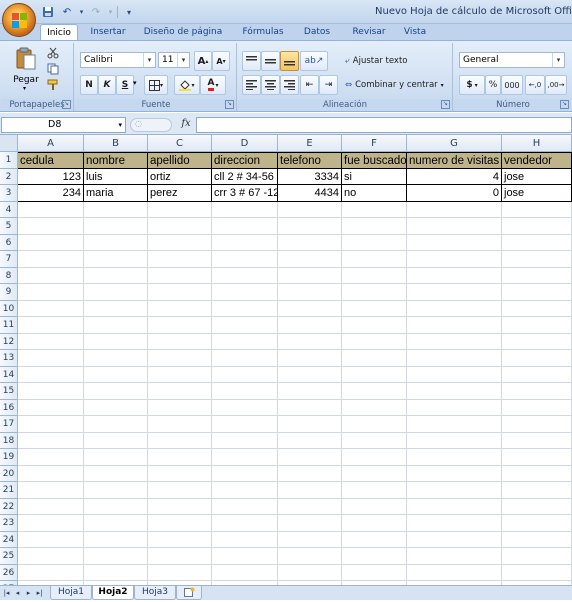 This screenshot has height=602, width=572. Describe the element at coordinates (454, 424) in the screenshot. I see `cell-g17` at that location.